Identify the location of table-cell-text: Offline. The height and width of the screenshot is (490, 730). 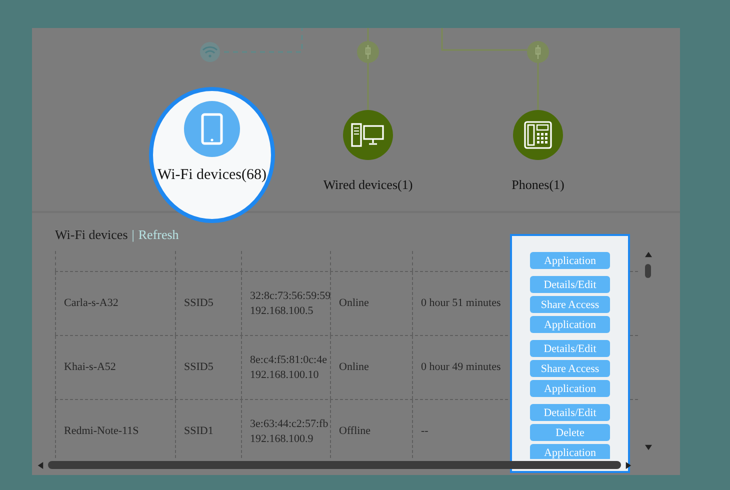
(355, 431).